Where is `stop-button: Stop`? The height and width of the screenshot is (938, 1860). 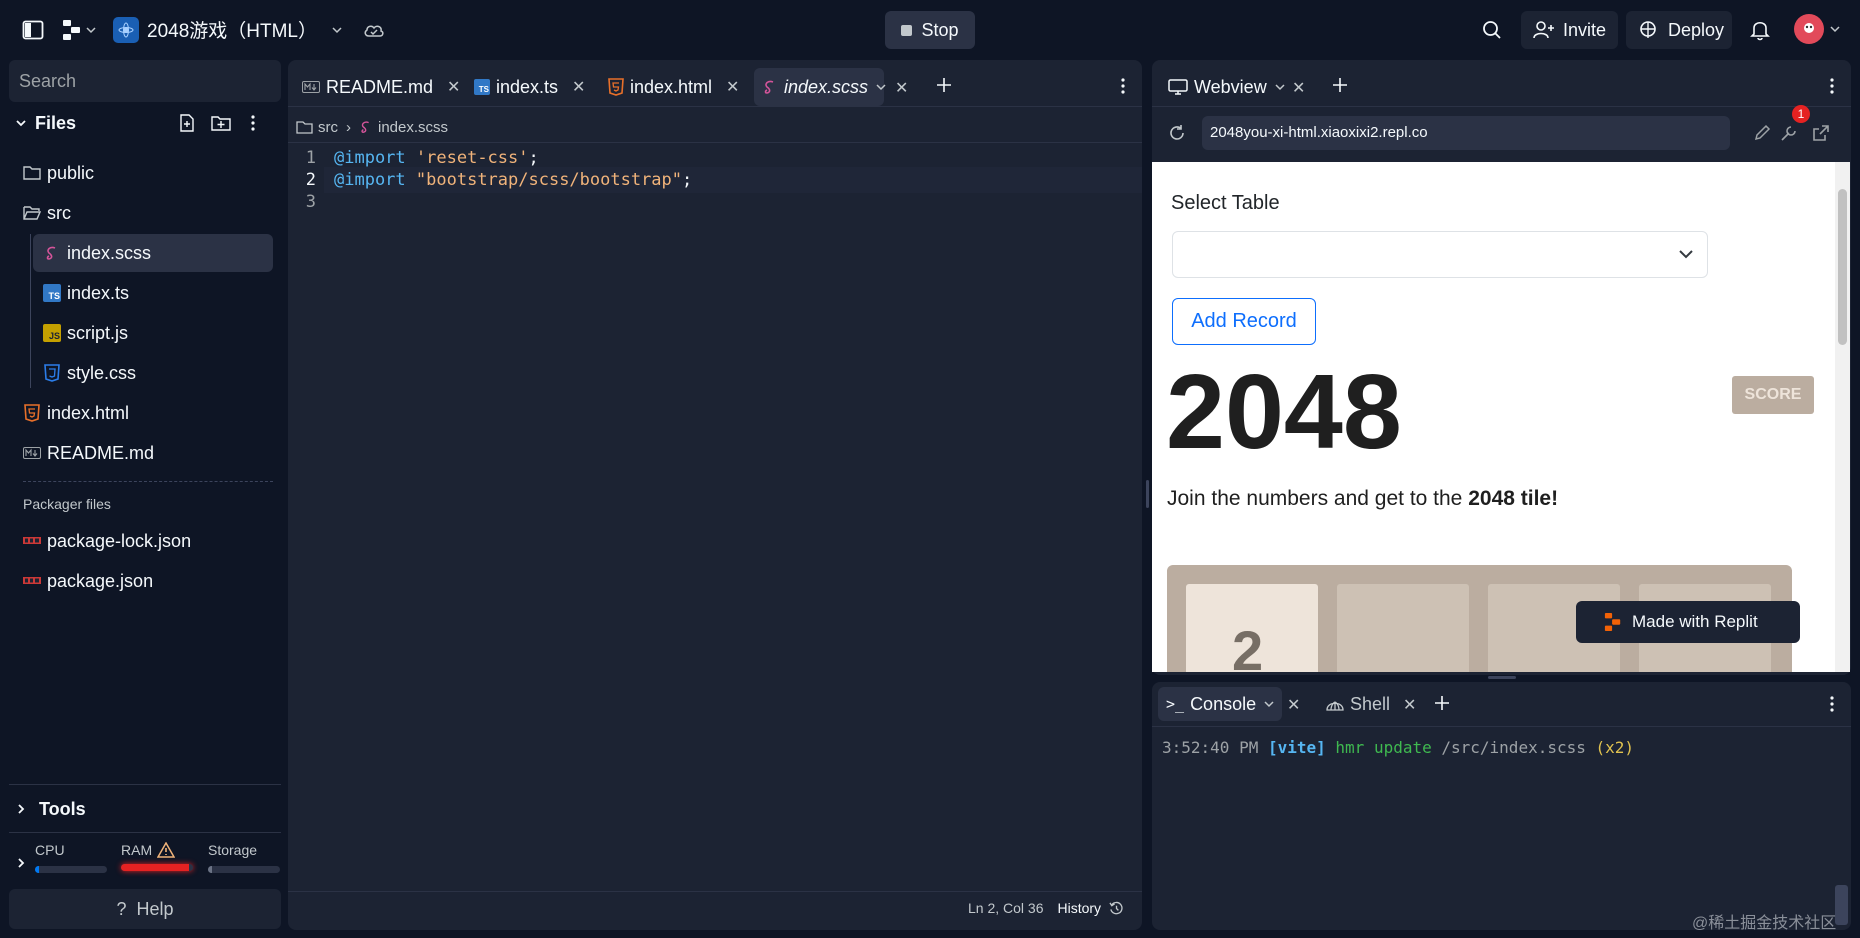
stop-button: Stop is located at coordinates (930, 30).